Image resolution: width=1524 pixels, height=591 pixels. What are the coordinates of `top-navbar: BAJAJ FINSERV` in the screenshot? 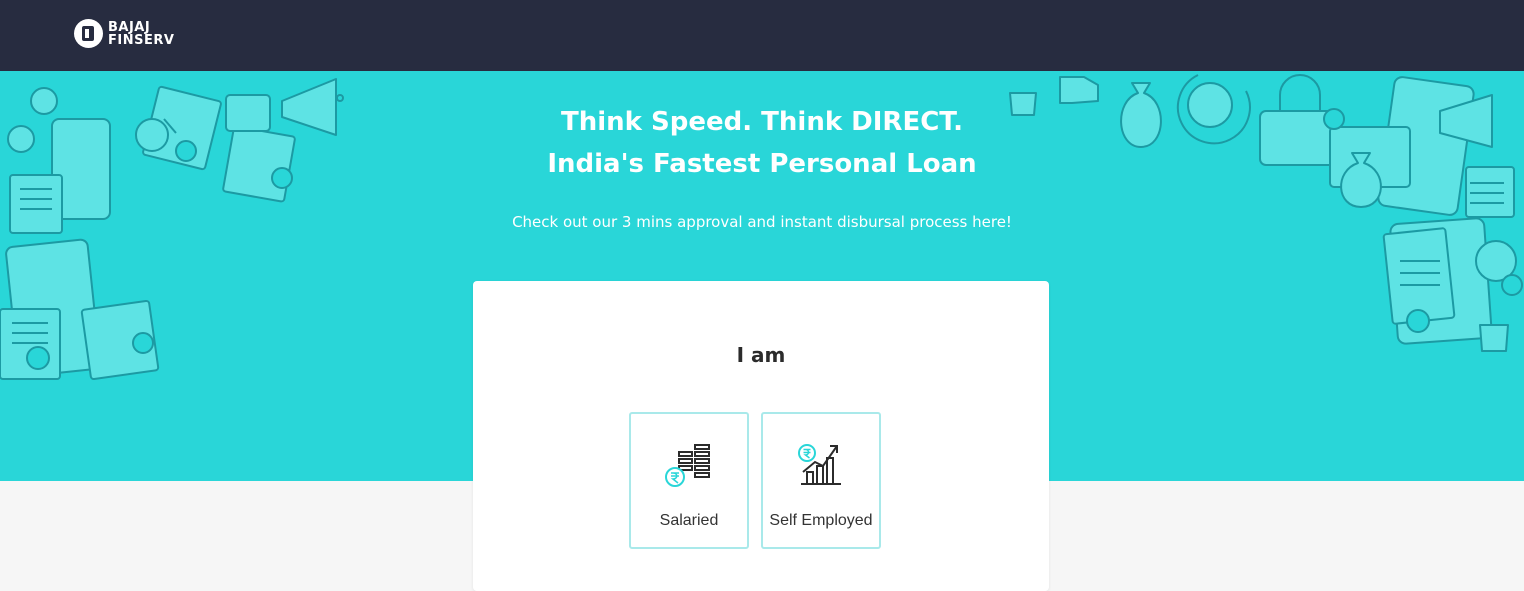 It's located at (762, 35).